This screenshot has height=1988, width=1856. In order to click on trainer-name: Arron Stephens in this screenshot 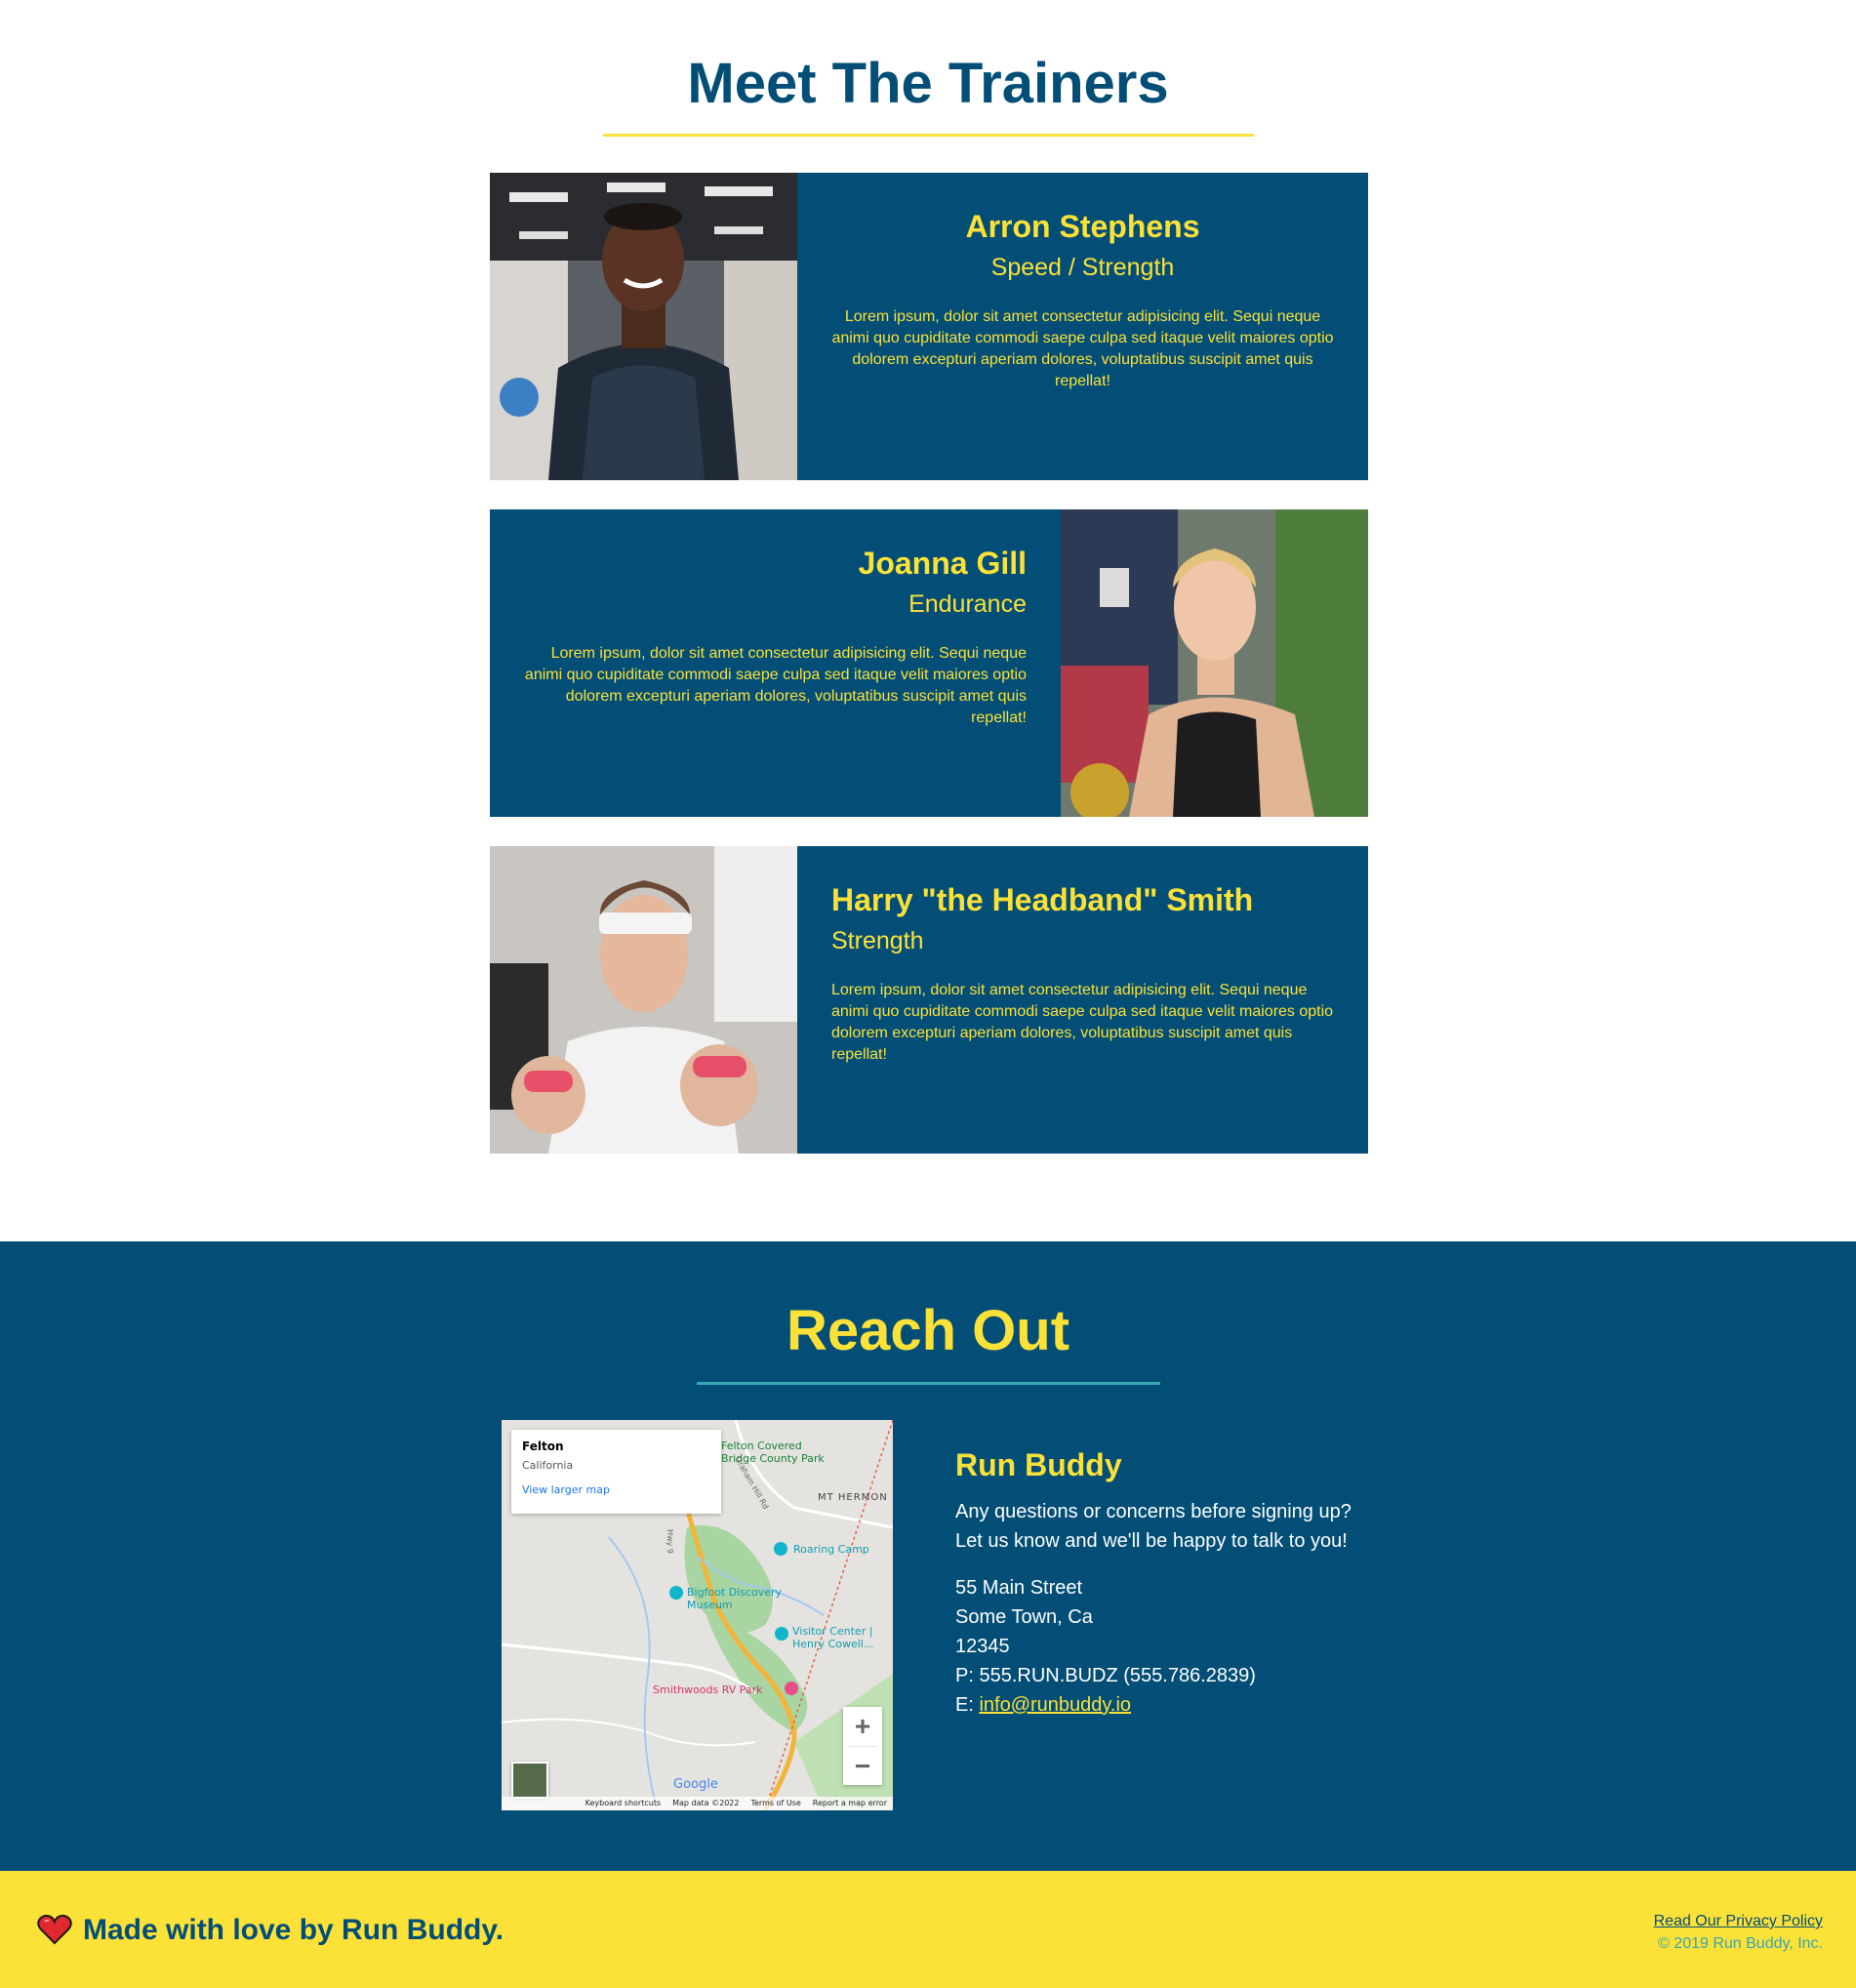, I will do `click(1083, 226)`.